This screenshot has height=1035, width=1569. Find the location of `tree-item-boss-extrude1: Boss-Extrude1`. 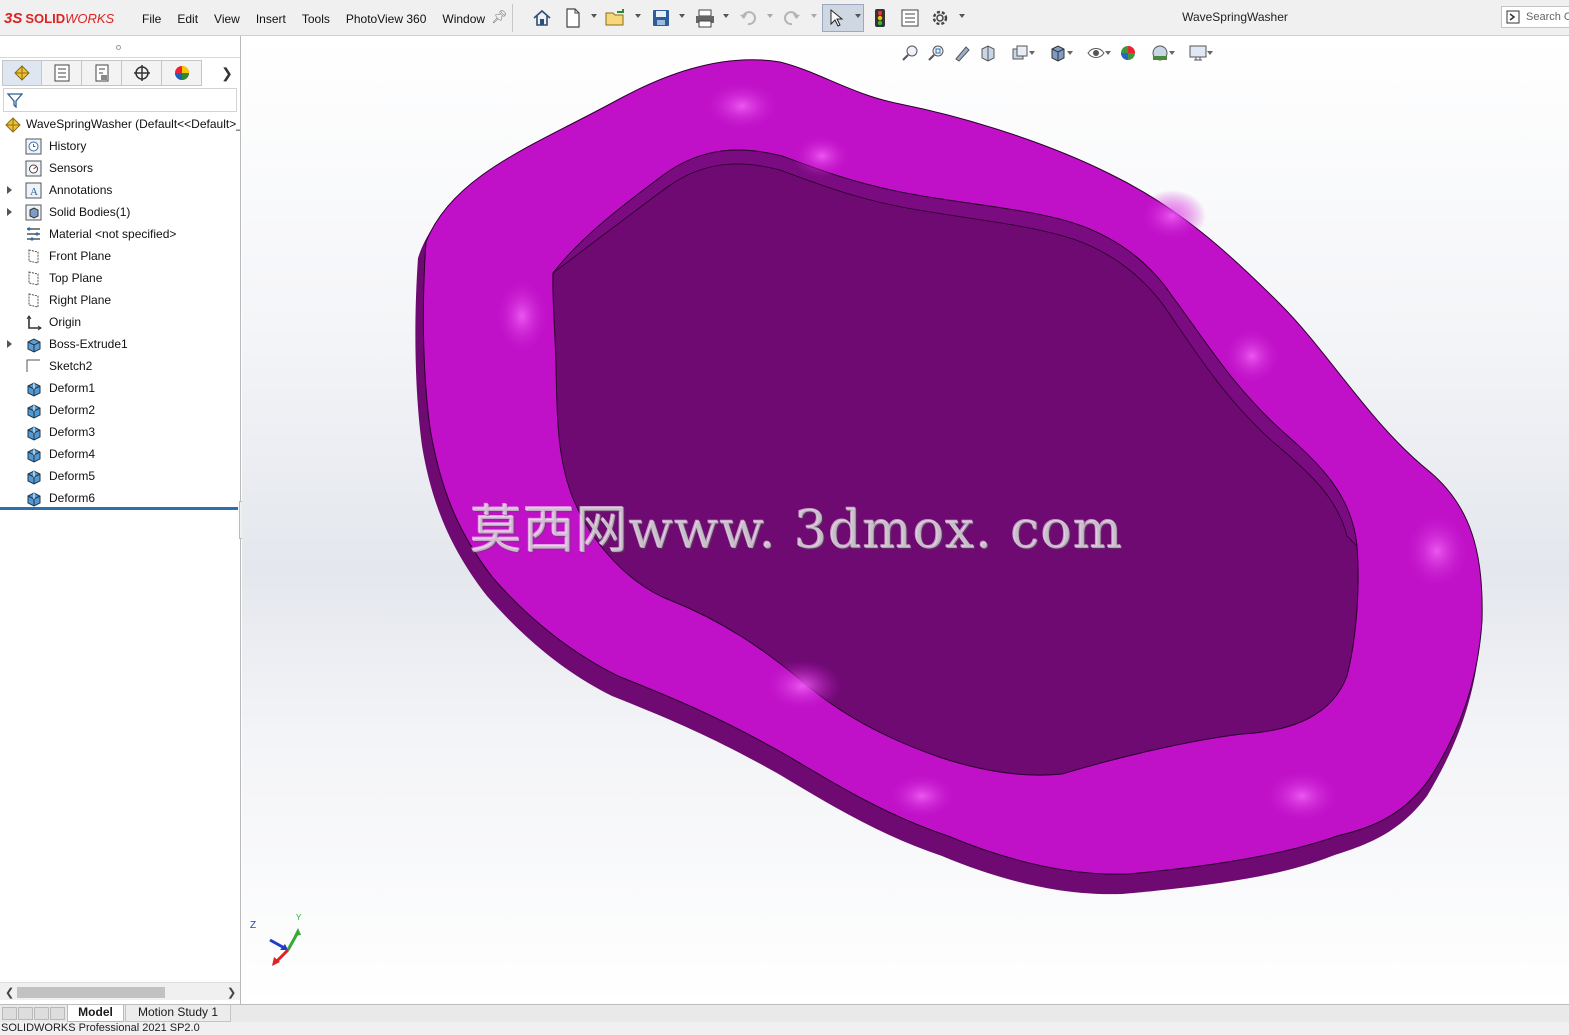

tree-item-boss-extrude1: Boss-Extrude1 is located at coordinates (120, 344).